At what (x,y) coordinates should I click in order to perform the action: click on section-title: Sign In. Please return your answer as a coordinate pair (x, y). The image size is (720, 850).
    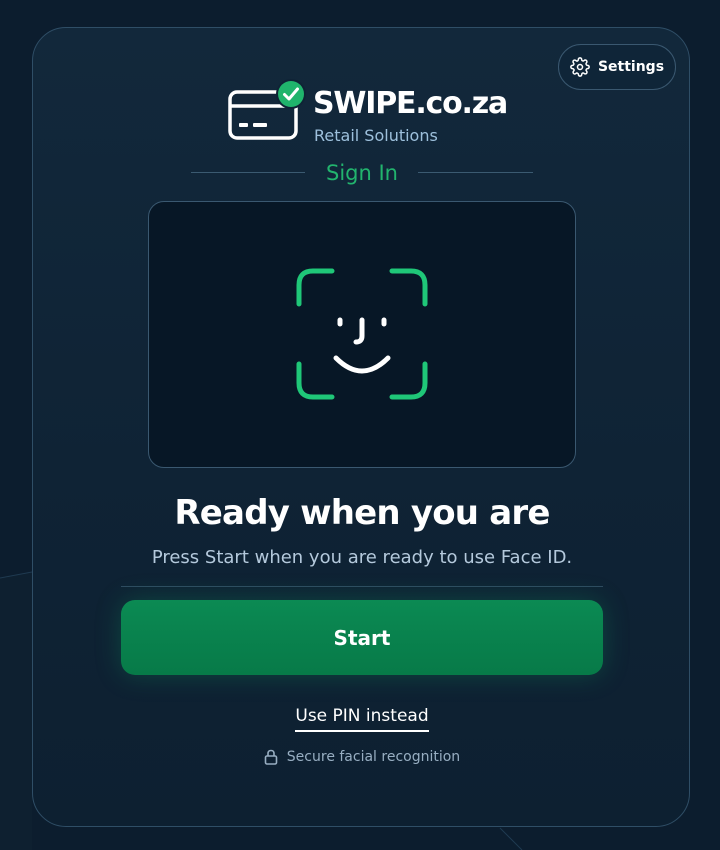
    Looking at the image, I should click on (362, 173).